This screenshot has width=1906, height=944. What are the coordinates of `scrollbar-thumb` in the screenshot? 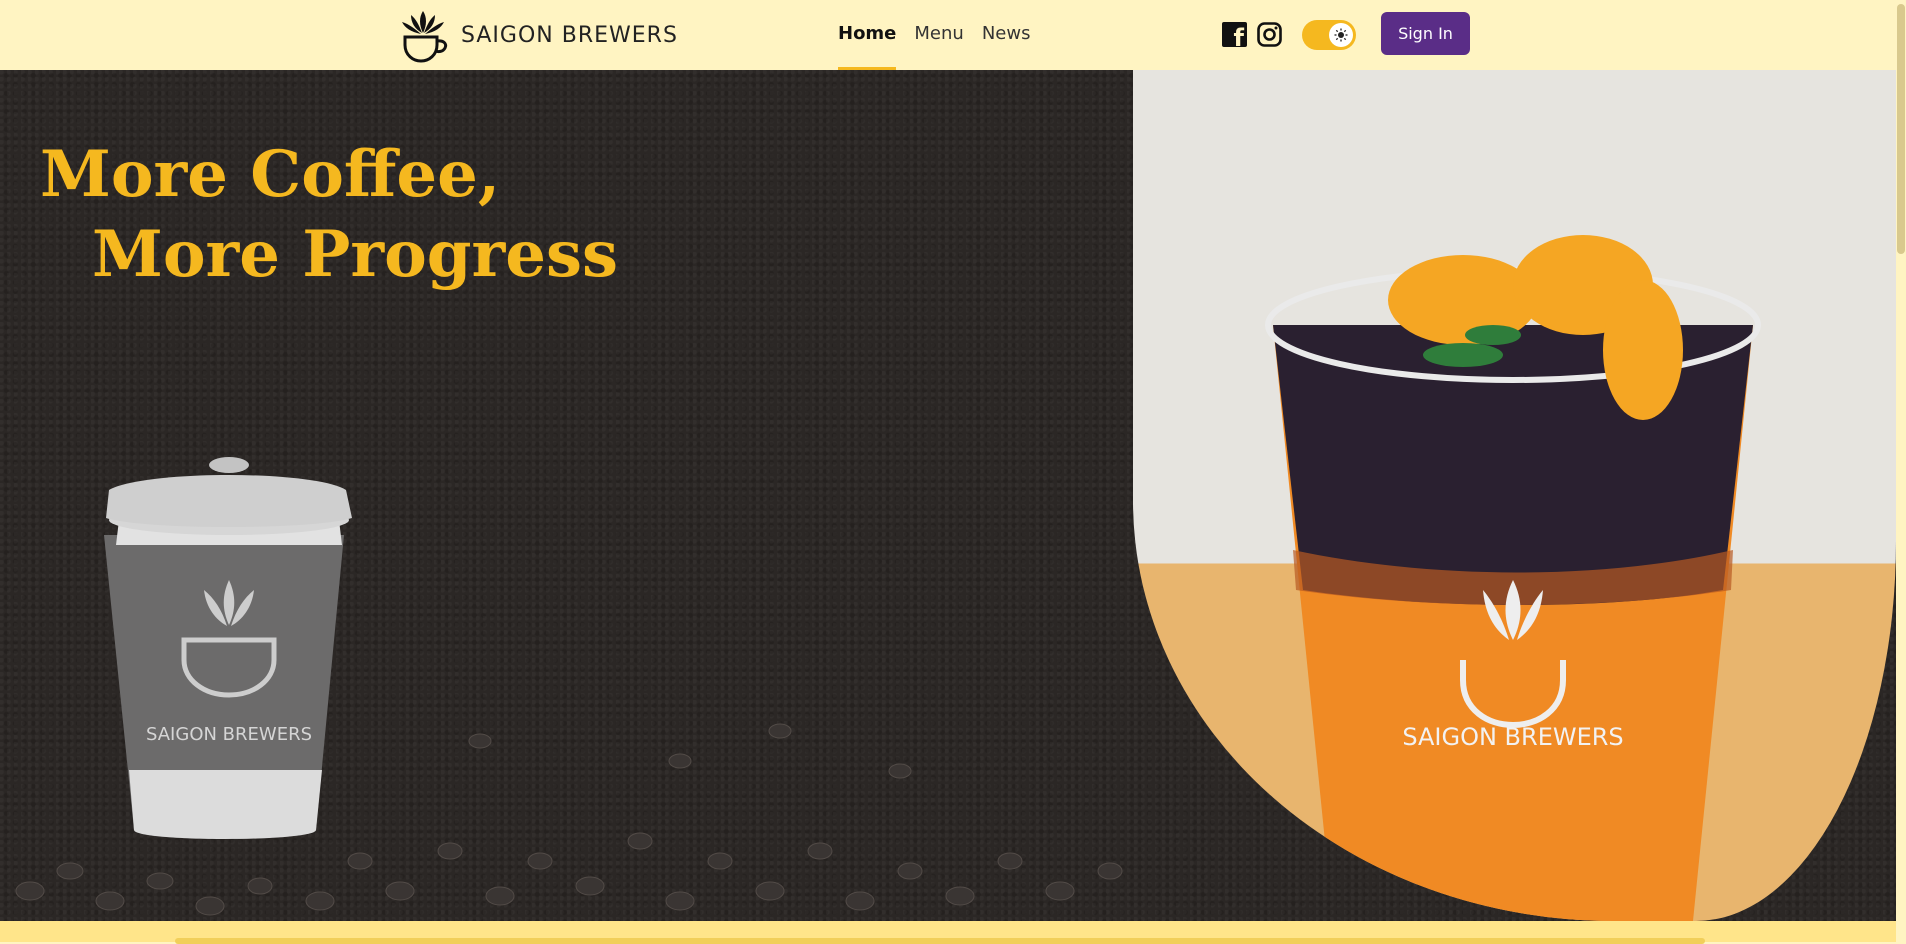 It's located at (1901, 129).